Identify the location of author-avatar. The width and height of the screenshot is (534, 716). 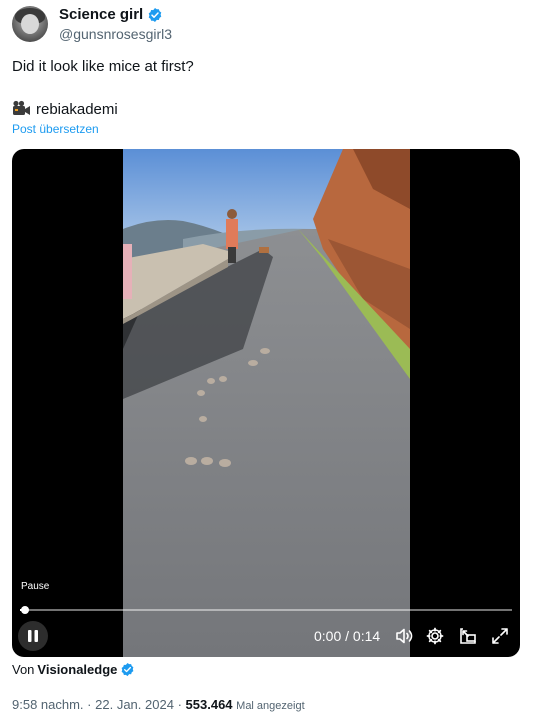
(30, 24).